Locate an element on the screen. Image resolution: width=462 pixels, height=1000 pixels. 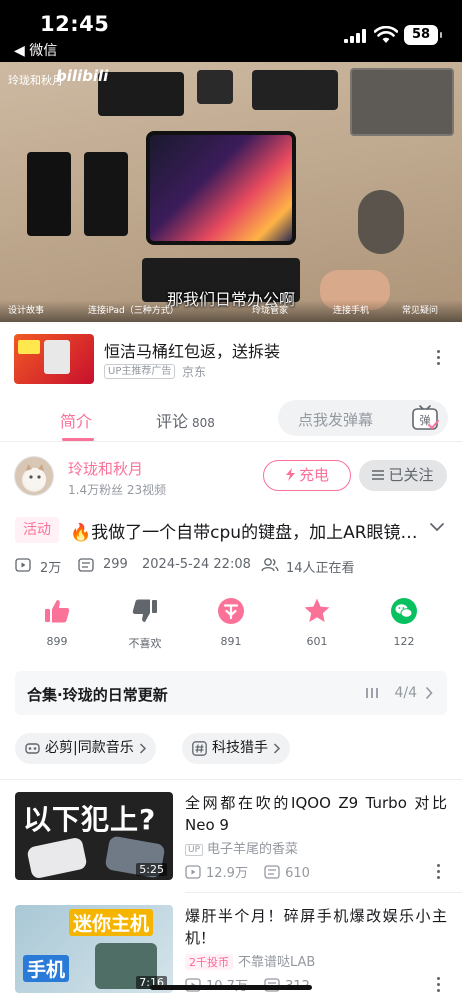
dislike-button: 不喜欢 is located at coordinates (145, 624).